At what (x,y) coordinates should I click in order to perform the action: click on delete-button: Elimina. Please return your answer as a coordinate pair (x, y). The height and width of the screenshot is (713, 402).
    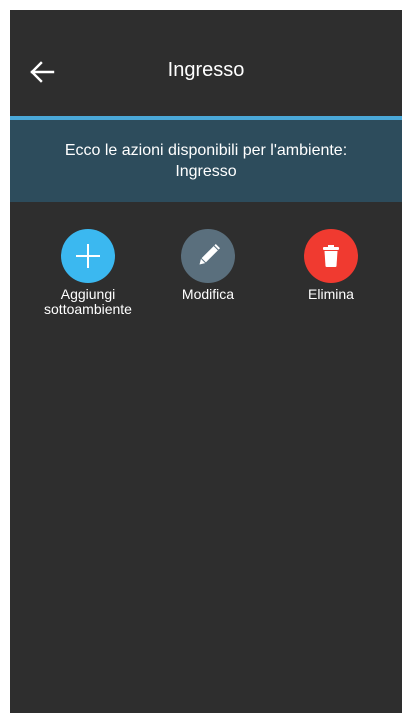
    Looking at the image, I should click on (331, 265).